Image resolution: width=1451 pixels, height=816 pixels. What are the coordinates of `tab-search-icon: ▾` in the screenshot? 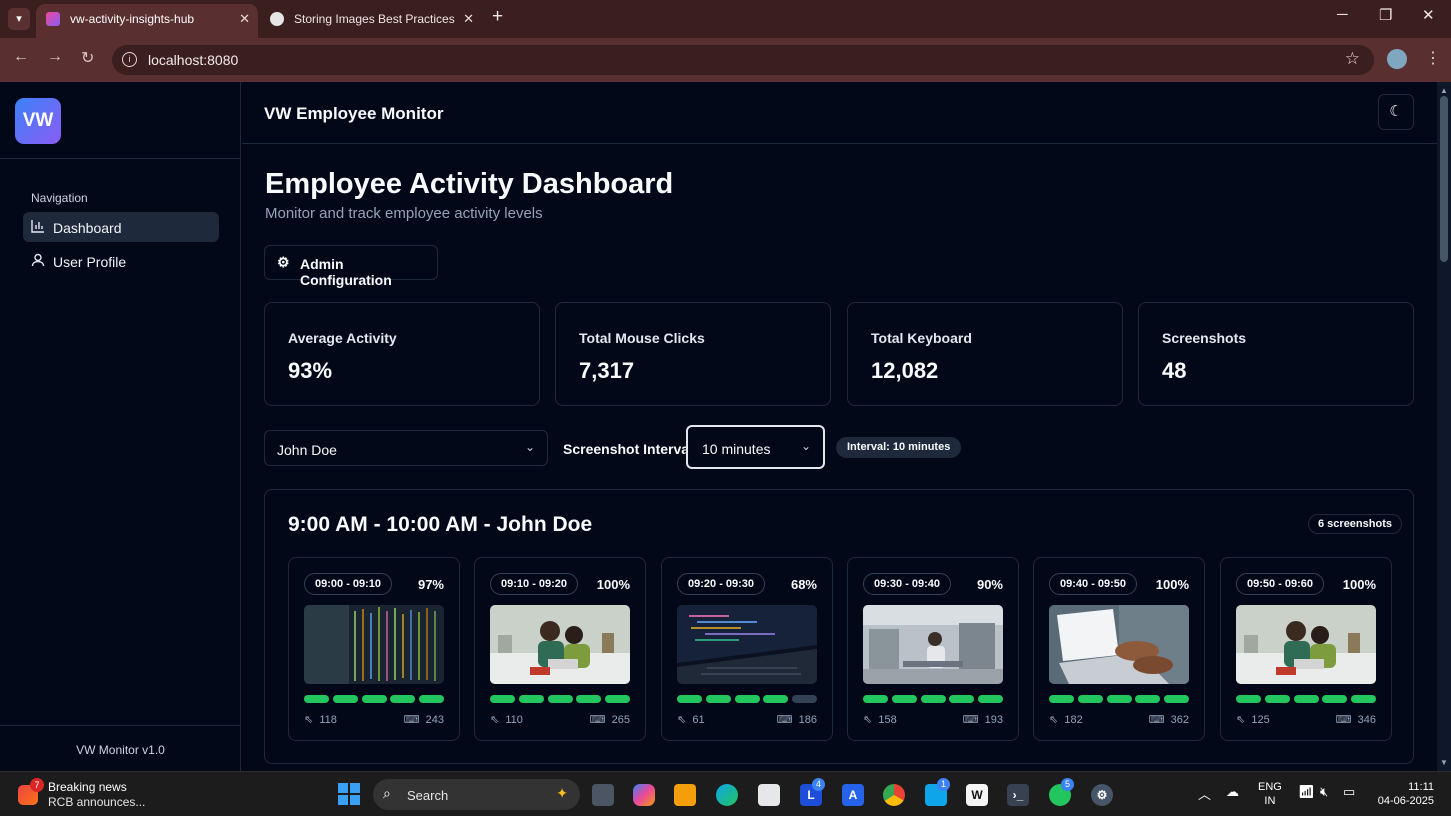 It's located at (19, 19).